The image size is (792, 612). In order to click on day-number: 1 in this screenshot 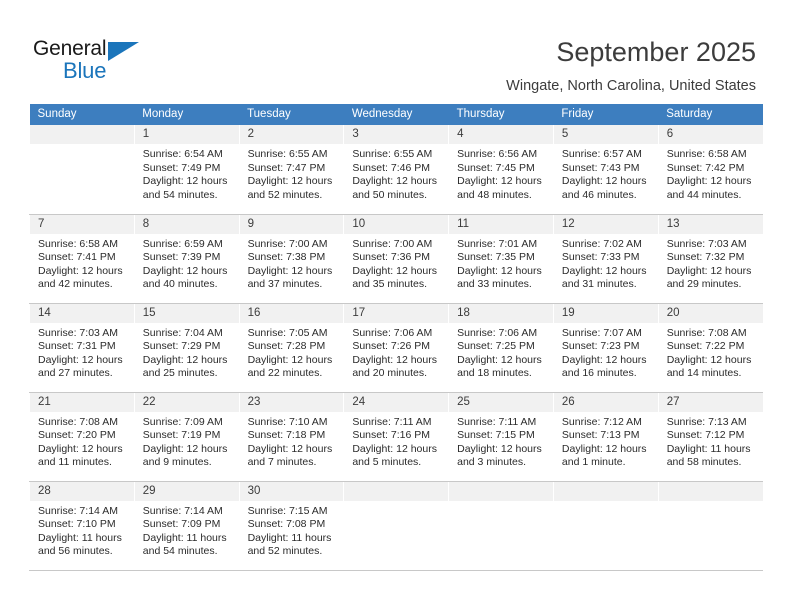, I will do `click(186, 134)`.